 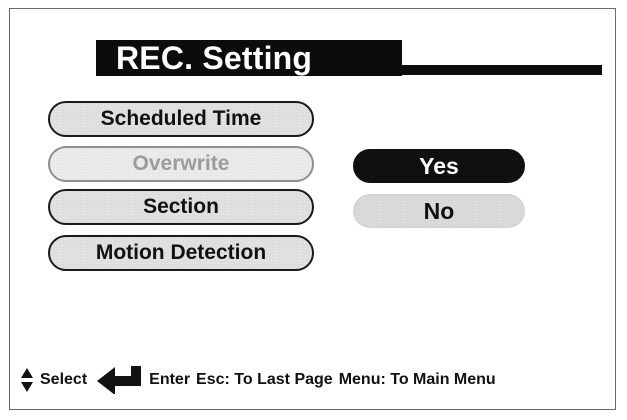 What do you see at coordinates (181, 119) in the screenshot?
I see `scheduled-time-button: Scheduled Time` at bounding box center [181, 119].